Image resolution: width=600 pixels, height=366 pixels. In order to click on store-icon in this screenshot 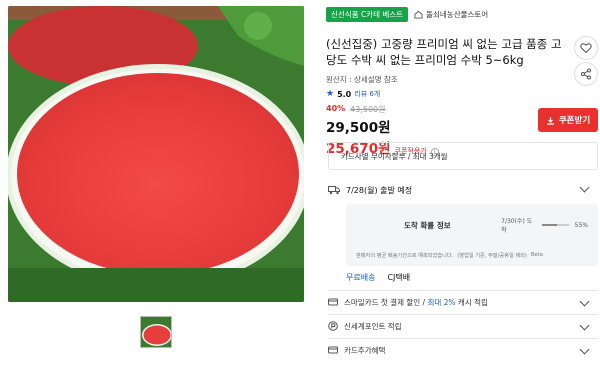, I will do `click(418, 14)`.